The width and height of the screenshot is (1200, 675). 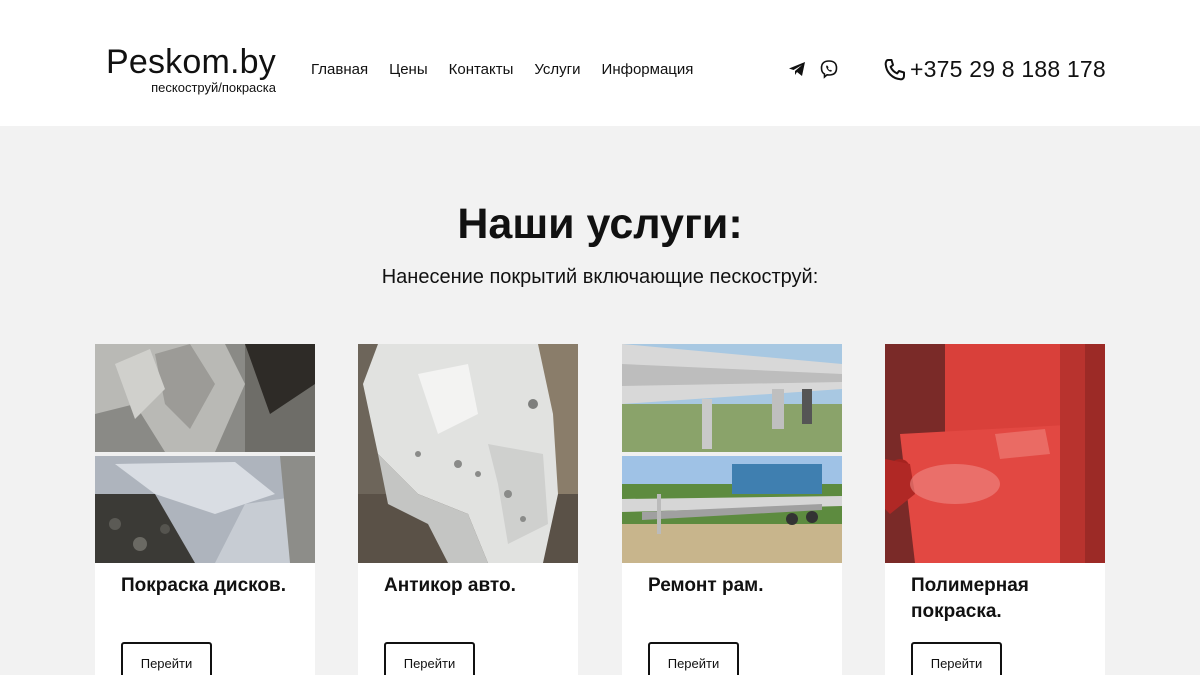 What do you see at coordinates (213, 87) in the screenshot?
I see `logo-subtitle: пескоструй/покраска` at bounding box center [213, 87].